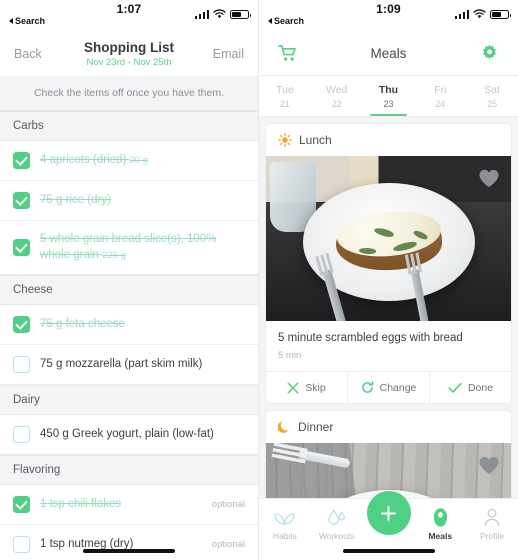  I want to click on plus-icon, so click(388, 513).